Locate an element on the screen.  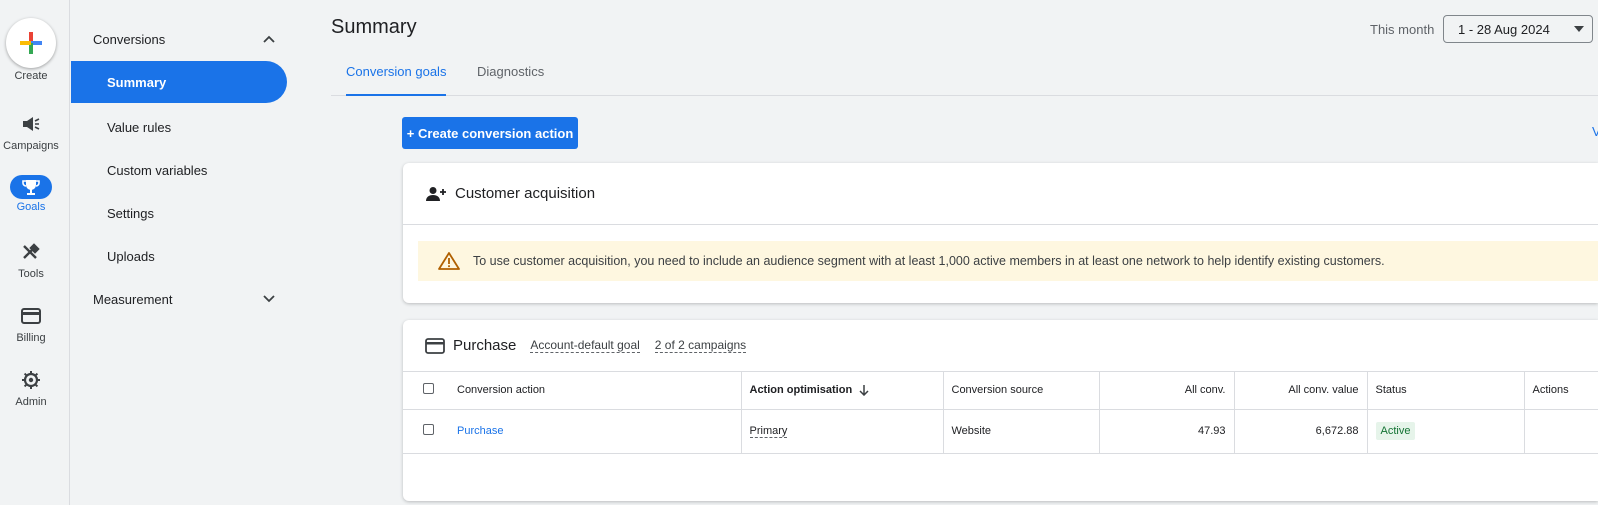
rail-item-goals is located at coordinates (31, 189).